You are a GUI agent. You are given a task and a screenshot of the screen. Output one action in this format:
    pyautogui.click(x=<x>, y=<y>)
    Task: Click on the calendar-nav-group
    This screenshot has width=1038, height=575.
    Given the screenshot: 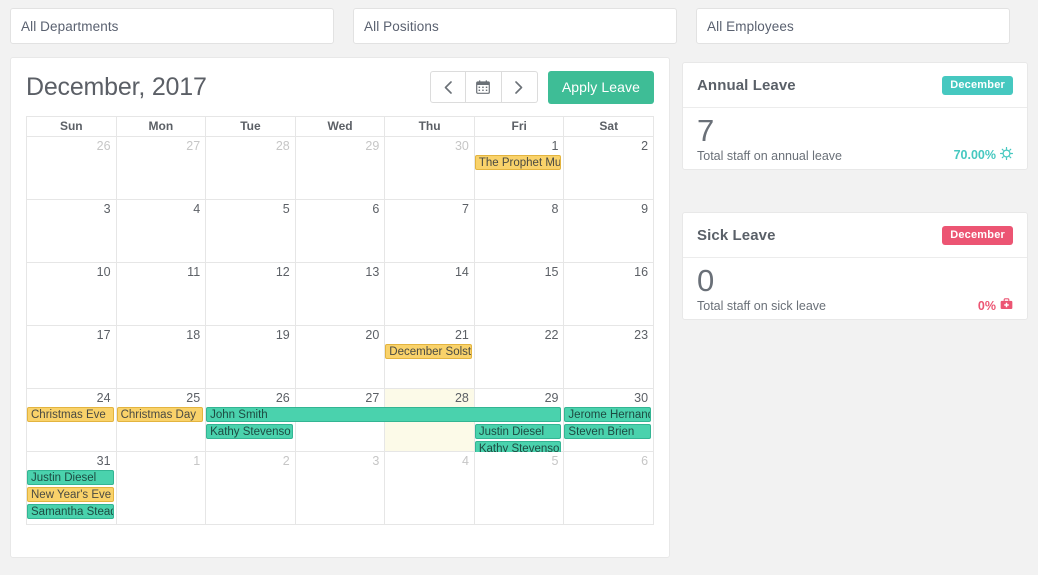 What is the action you would take?
    pyautogui.click(x=483, y=87)
    